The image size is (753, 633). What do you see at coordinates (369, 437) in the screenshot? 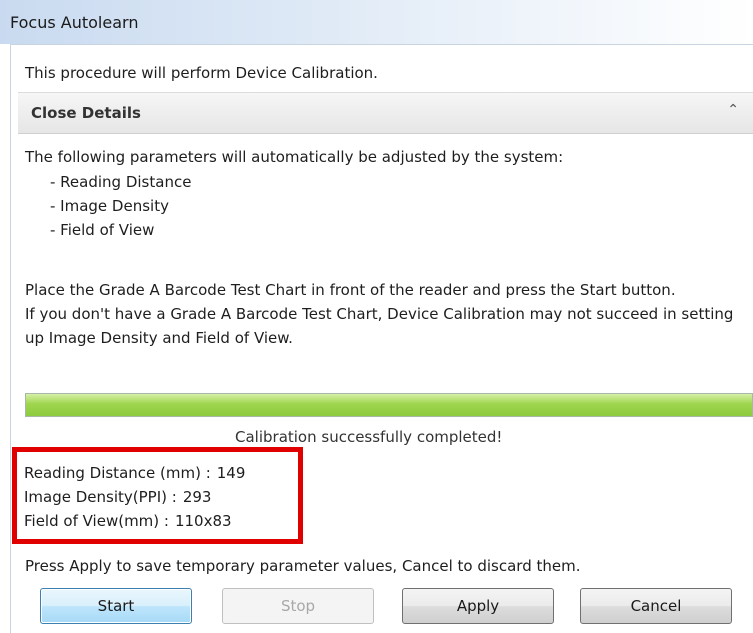
I see `status-message: Calibration successfully completed!` at bounding box center [369, 437].